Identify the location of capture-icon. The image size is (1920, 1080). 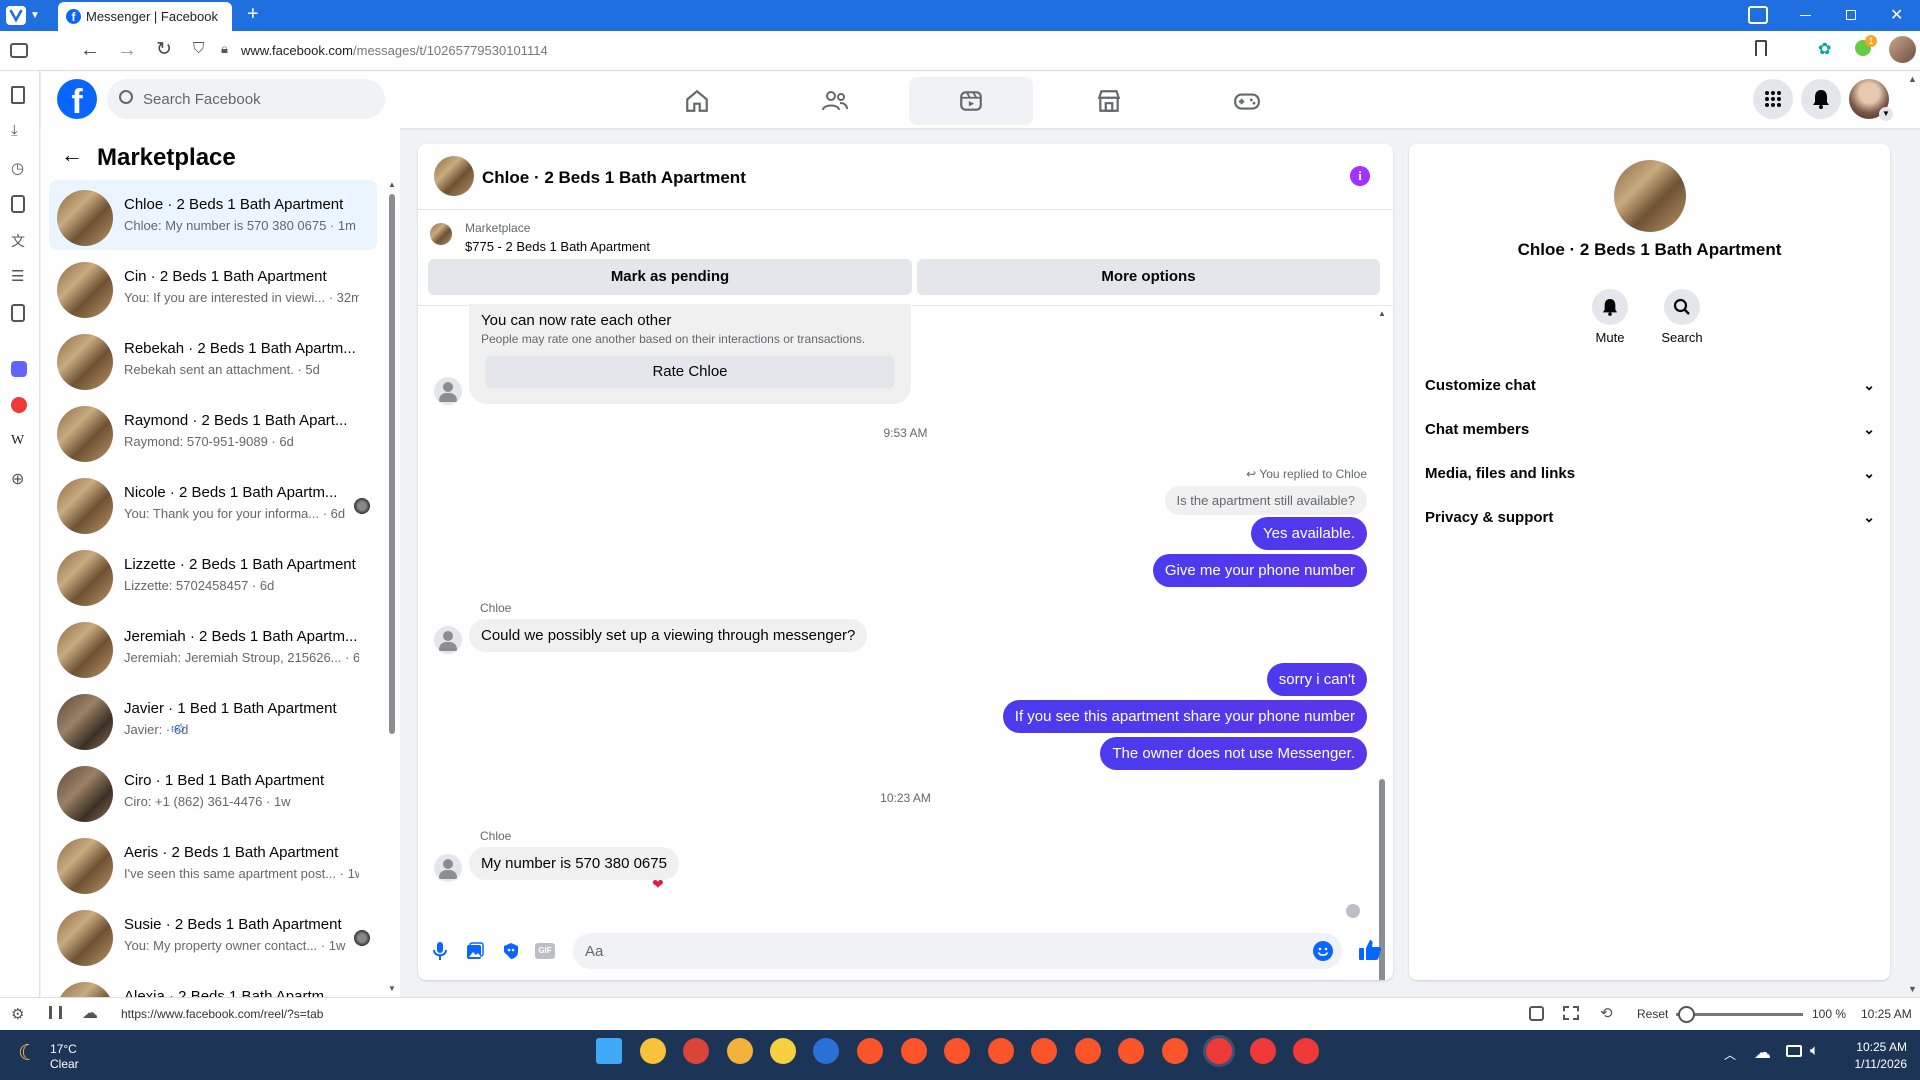
(1536, 1013).